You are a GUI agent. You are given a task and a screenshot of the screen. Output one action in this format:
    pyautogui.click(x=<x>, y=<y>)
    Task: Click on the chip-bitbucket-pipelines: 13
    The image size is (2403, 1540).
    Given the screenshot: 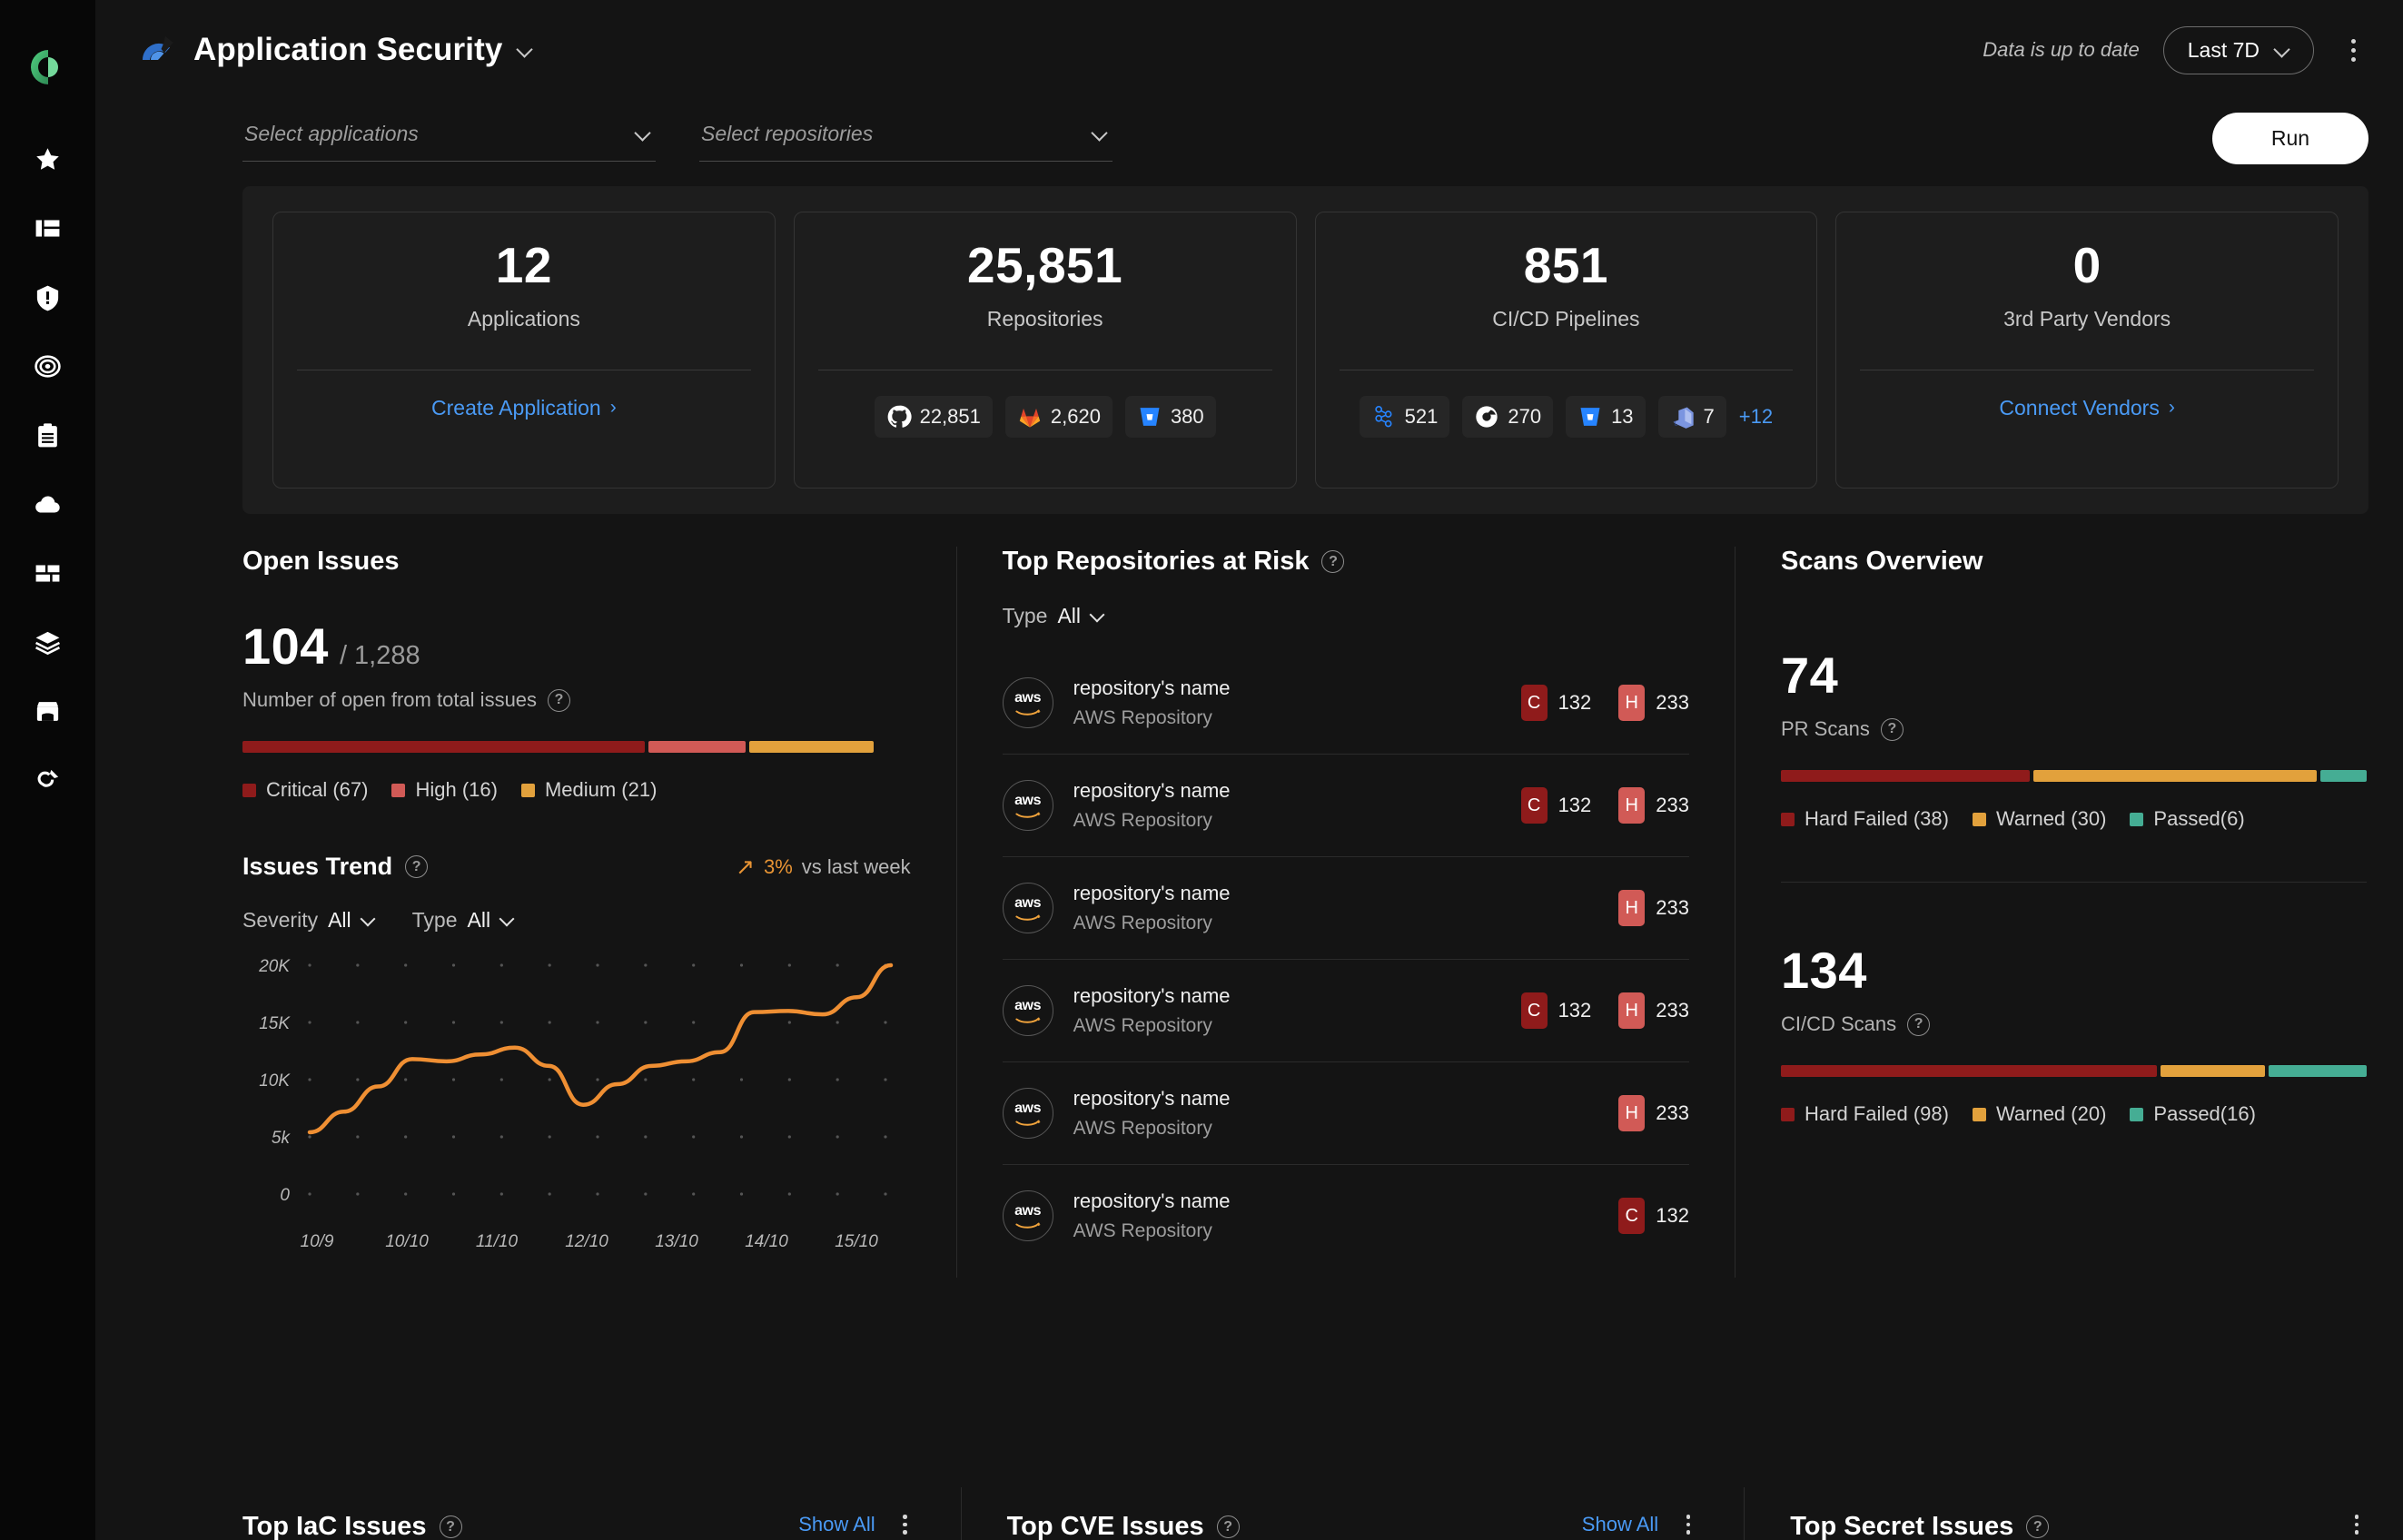 What is the action you would take?
    pyautogui.click(x=1606, y=416)
    